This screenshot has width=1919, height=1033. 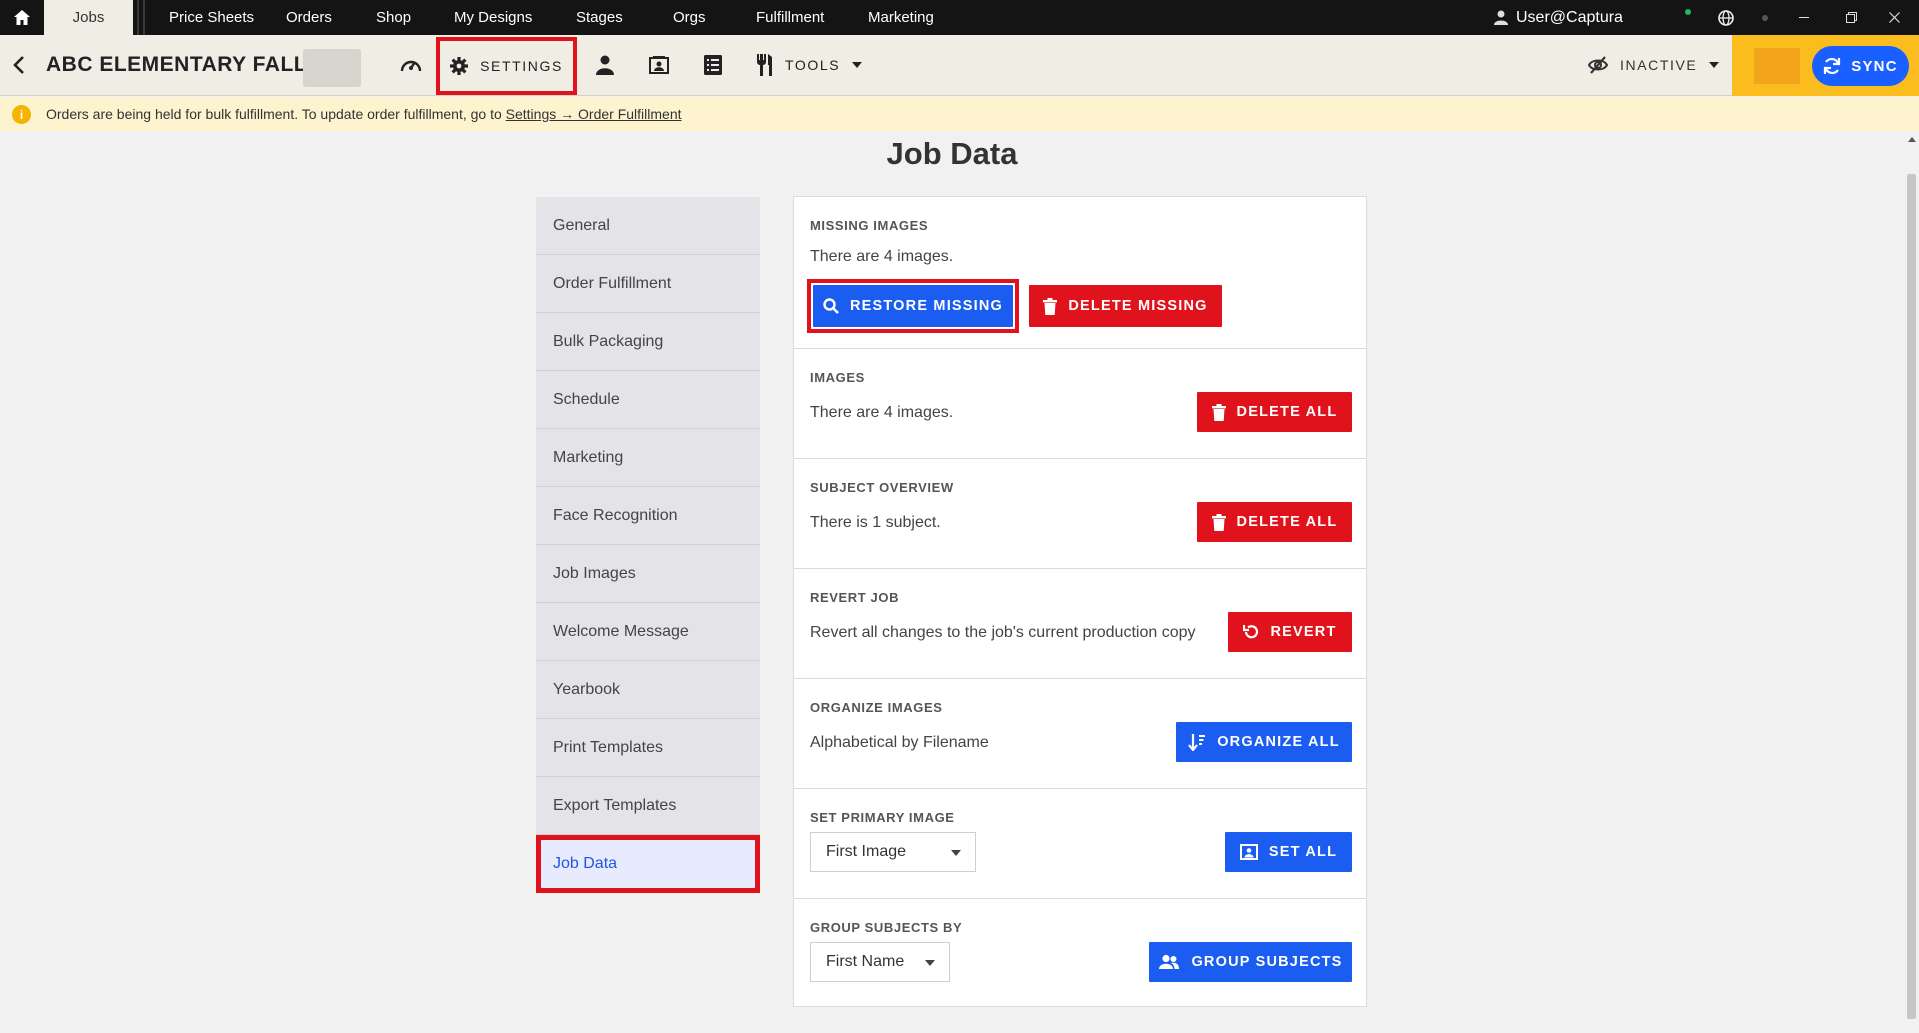 What do you see at coordinates (869, 225) in the screenshot?
I see `section-heading: MISSING IMAGES` at bounding box center [869, 225].